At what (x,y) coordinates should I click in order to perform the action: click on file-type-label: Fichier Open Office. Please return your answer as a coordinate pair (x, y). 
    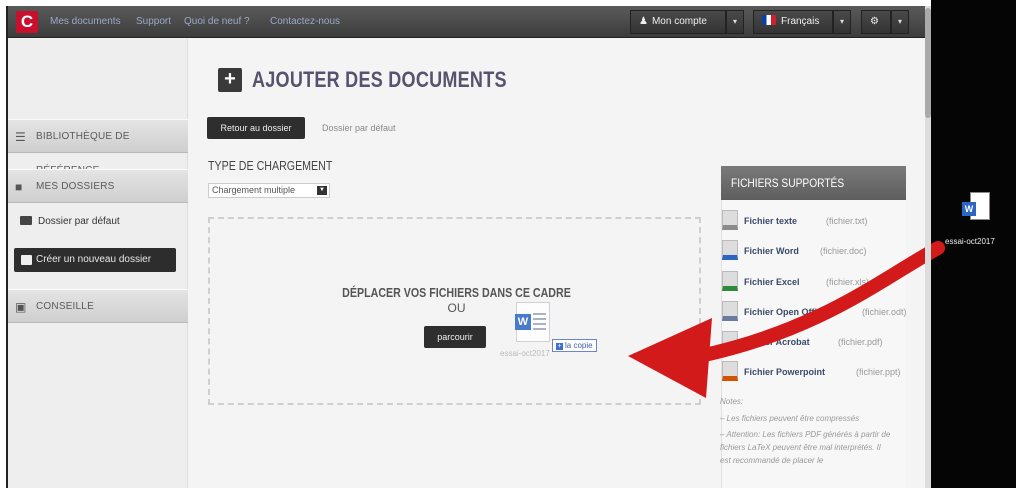
    Looking at the image, I should click on (786, 312).